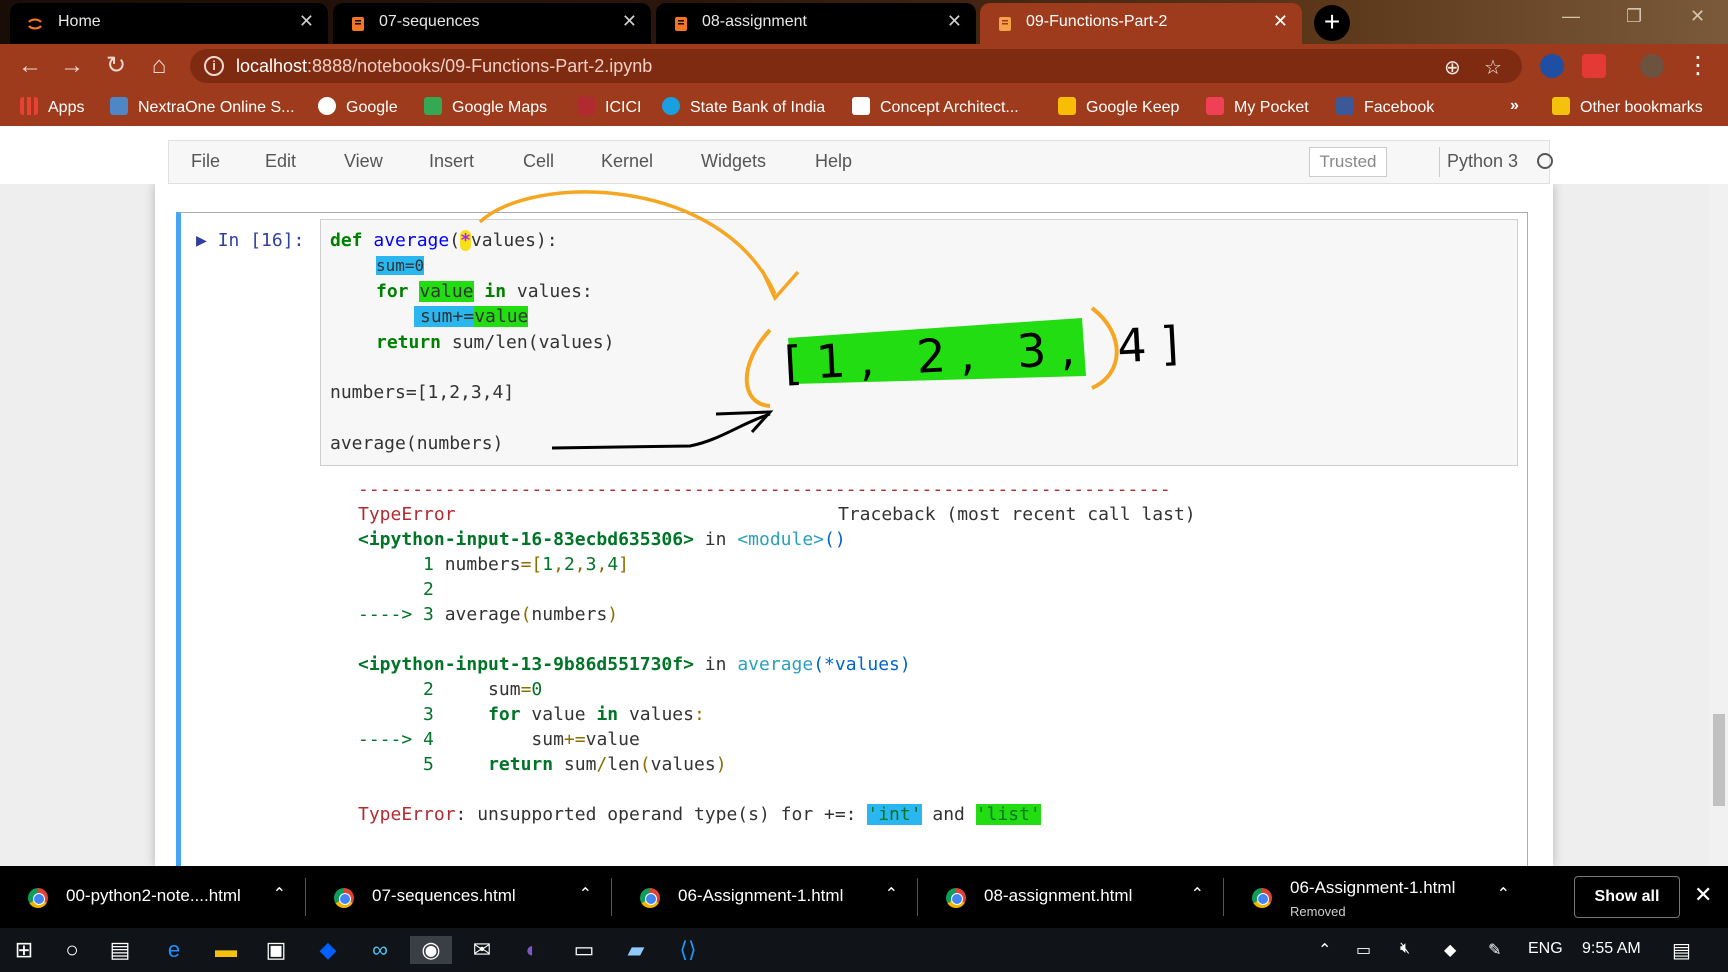 The width and height of the screenshot is (1728, 972). What do you see at coordinates (72, 66) in the screenshot?
I see `forward-icon: →` at bounding box center [72, 66].